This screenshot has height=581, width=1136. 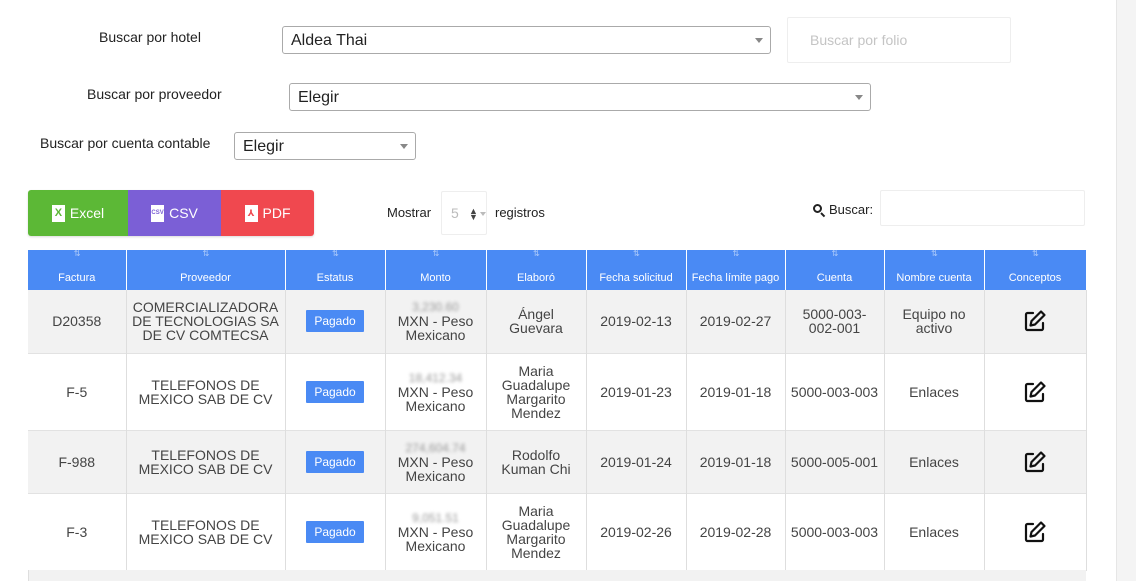 I want to click on page-length-select: 5 ▲ ▼, so click(x=464, y=213).